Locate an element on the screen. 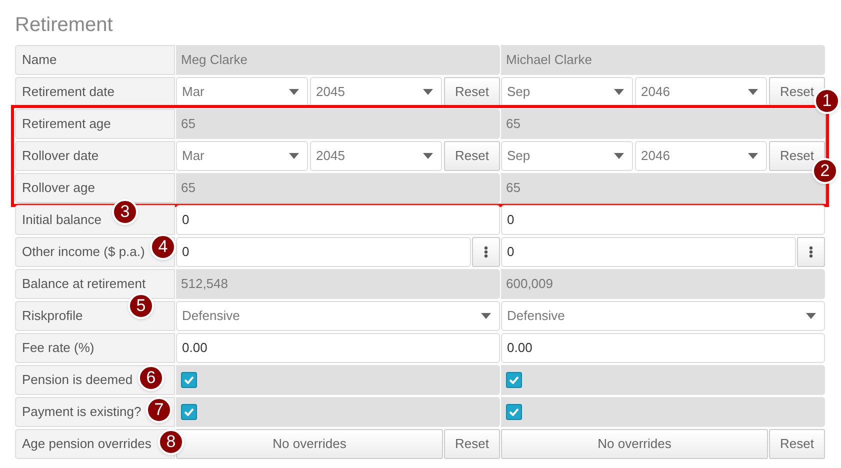 The height and width of the screenshot is (468, 841). readonly-field: Michael Clarke is located at coordinates (663, 60).